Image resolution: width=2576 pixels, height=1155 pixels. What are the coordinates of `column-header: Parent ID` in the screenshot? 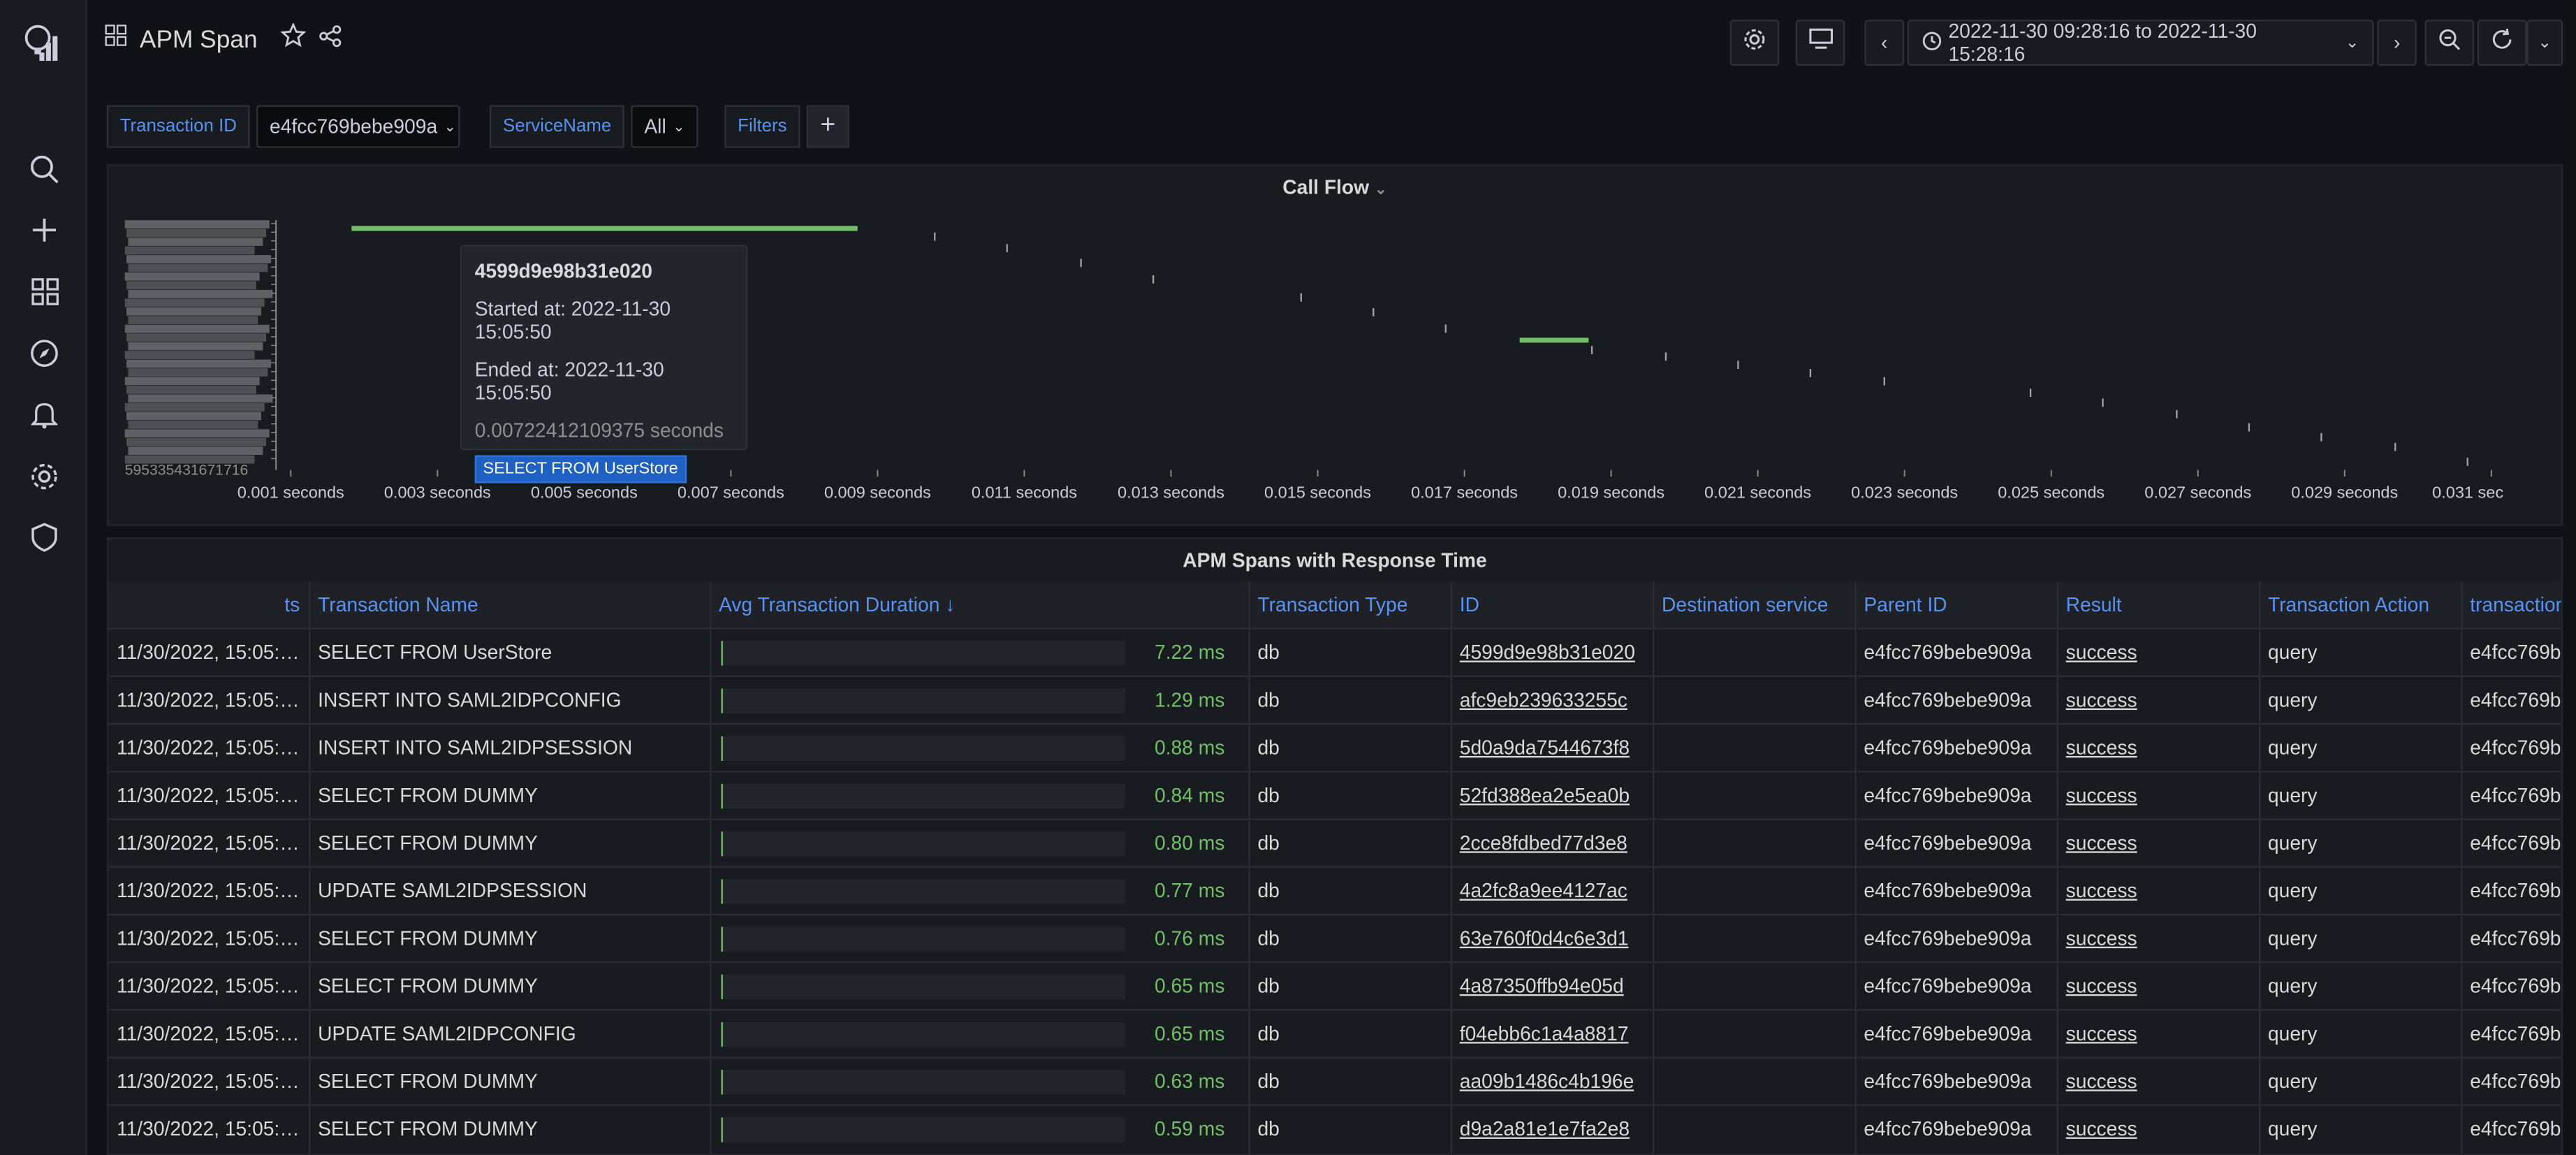 It's located at (1956, 605).